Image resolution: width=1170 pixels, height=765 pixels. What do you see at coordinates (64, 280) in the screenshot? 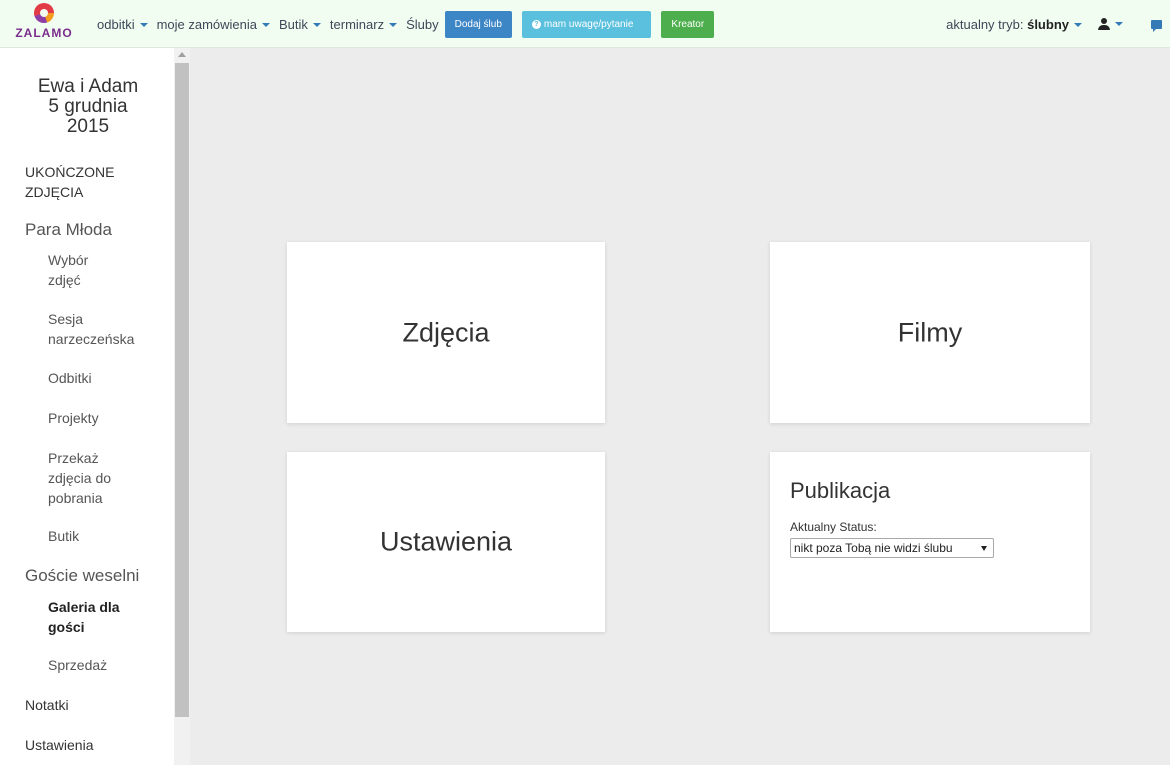
I see `sidebar-item-label: zdjęć` at bounding box center [64, 280].